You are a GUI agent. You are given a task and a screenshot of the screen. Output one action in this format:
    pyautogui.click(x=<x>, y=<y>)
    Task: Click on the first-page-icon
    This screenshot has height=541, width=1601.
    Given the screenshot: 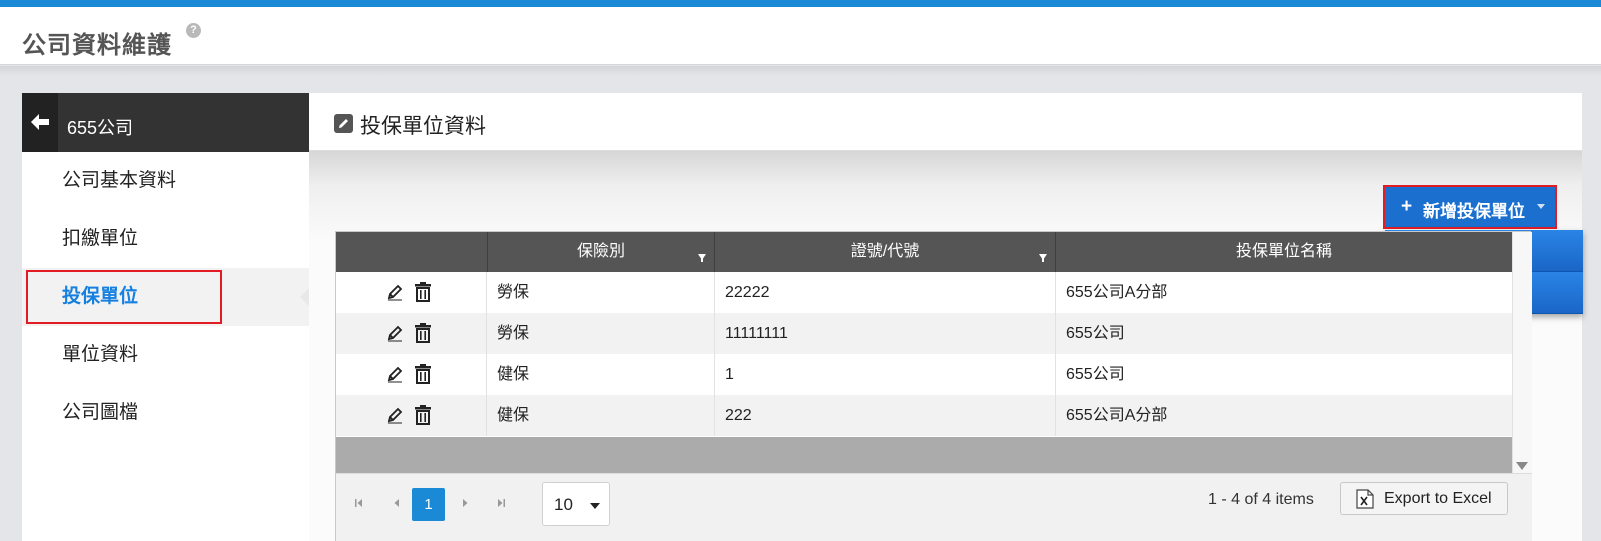 What is the action you would take?
    pyautogui.click(x=359, y=503)
    